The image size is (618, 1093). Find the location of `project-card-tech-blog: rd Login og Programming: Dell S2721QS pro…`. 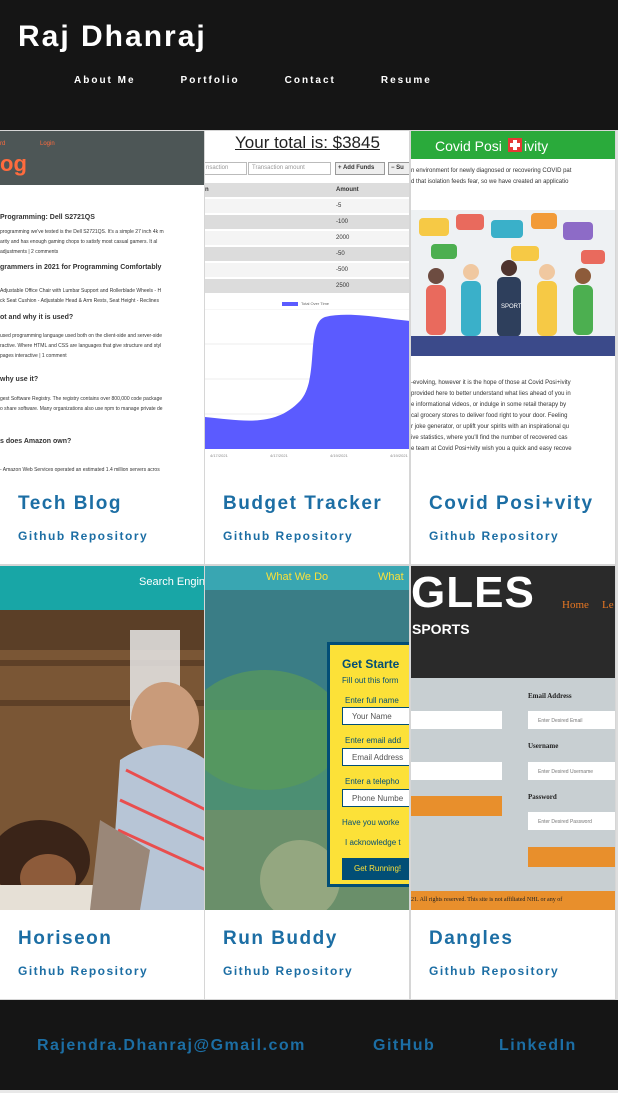

project-card-tech-blog: rd Login og Programming: Dell S2721QS pro… is located at coordinates (102, 347).